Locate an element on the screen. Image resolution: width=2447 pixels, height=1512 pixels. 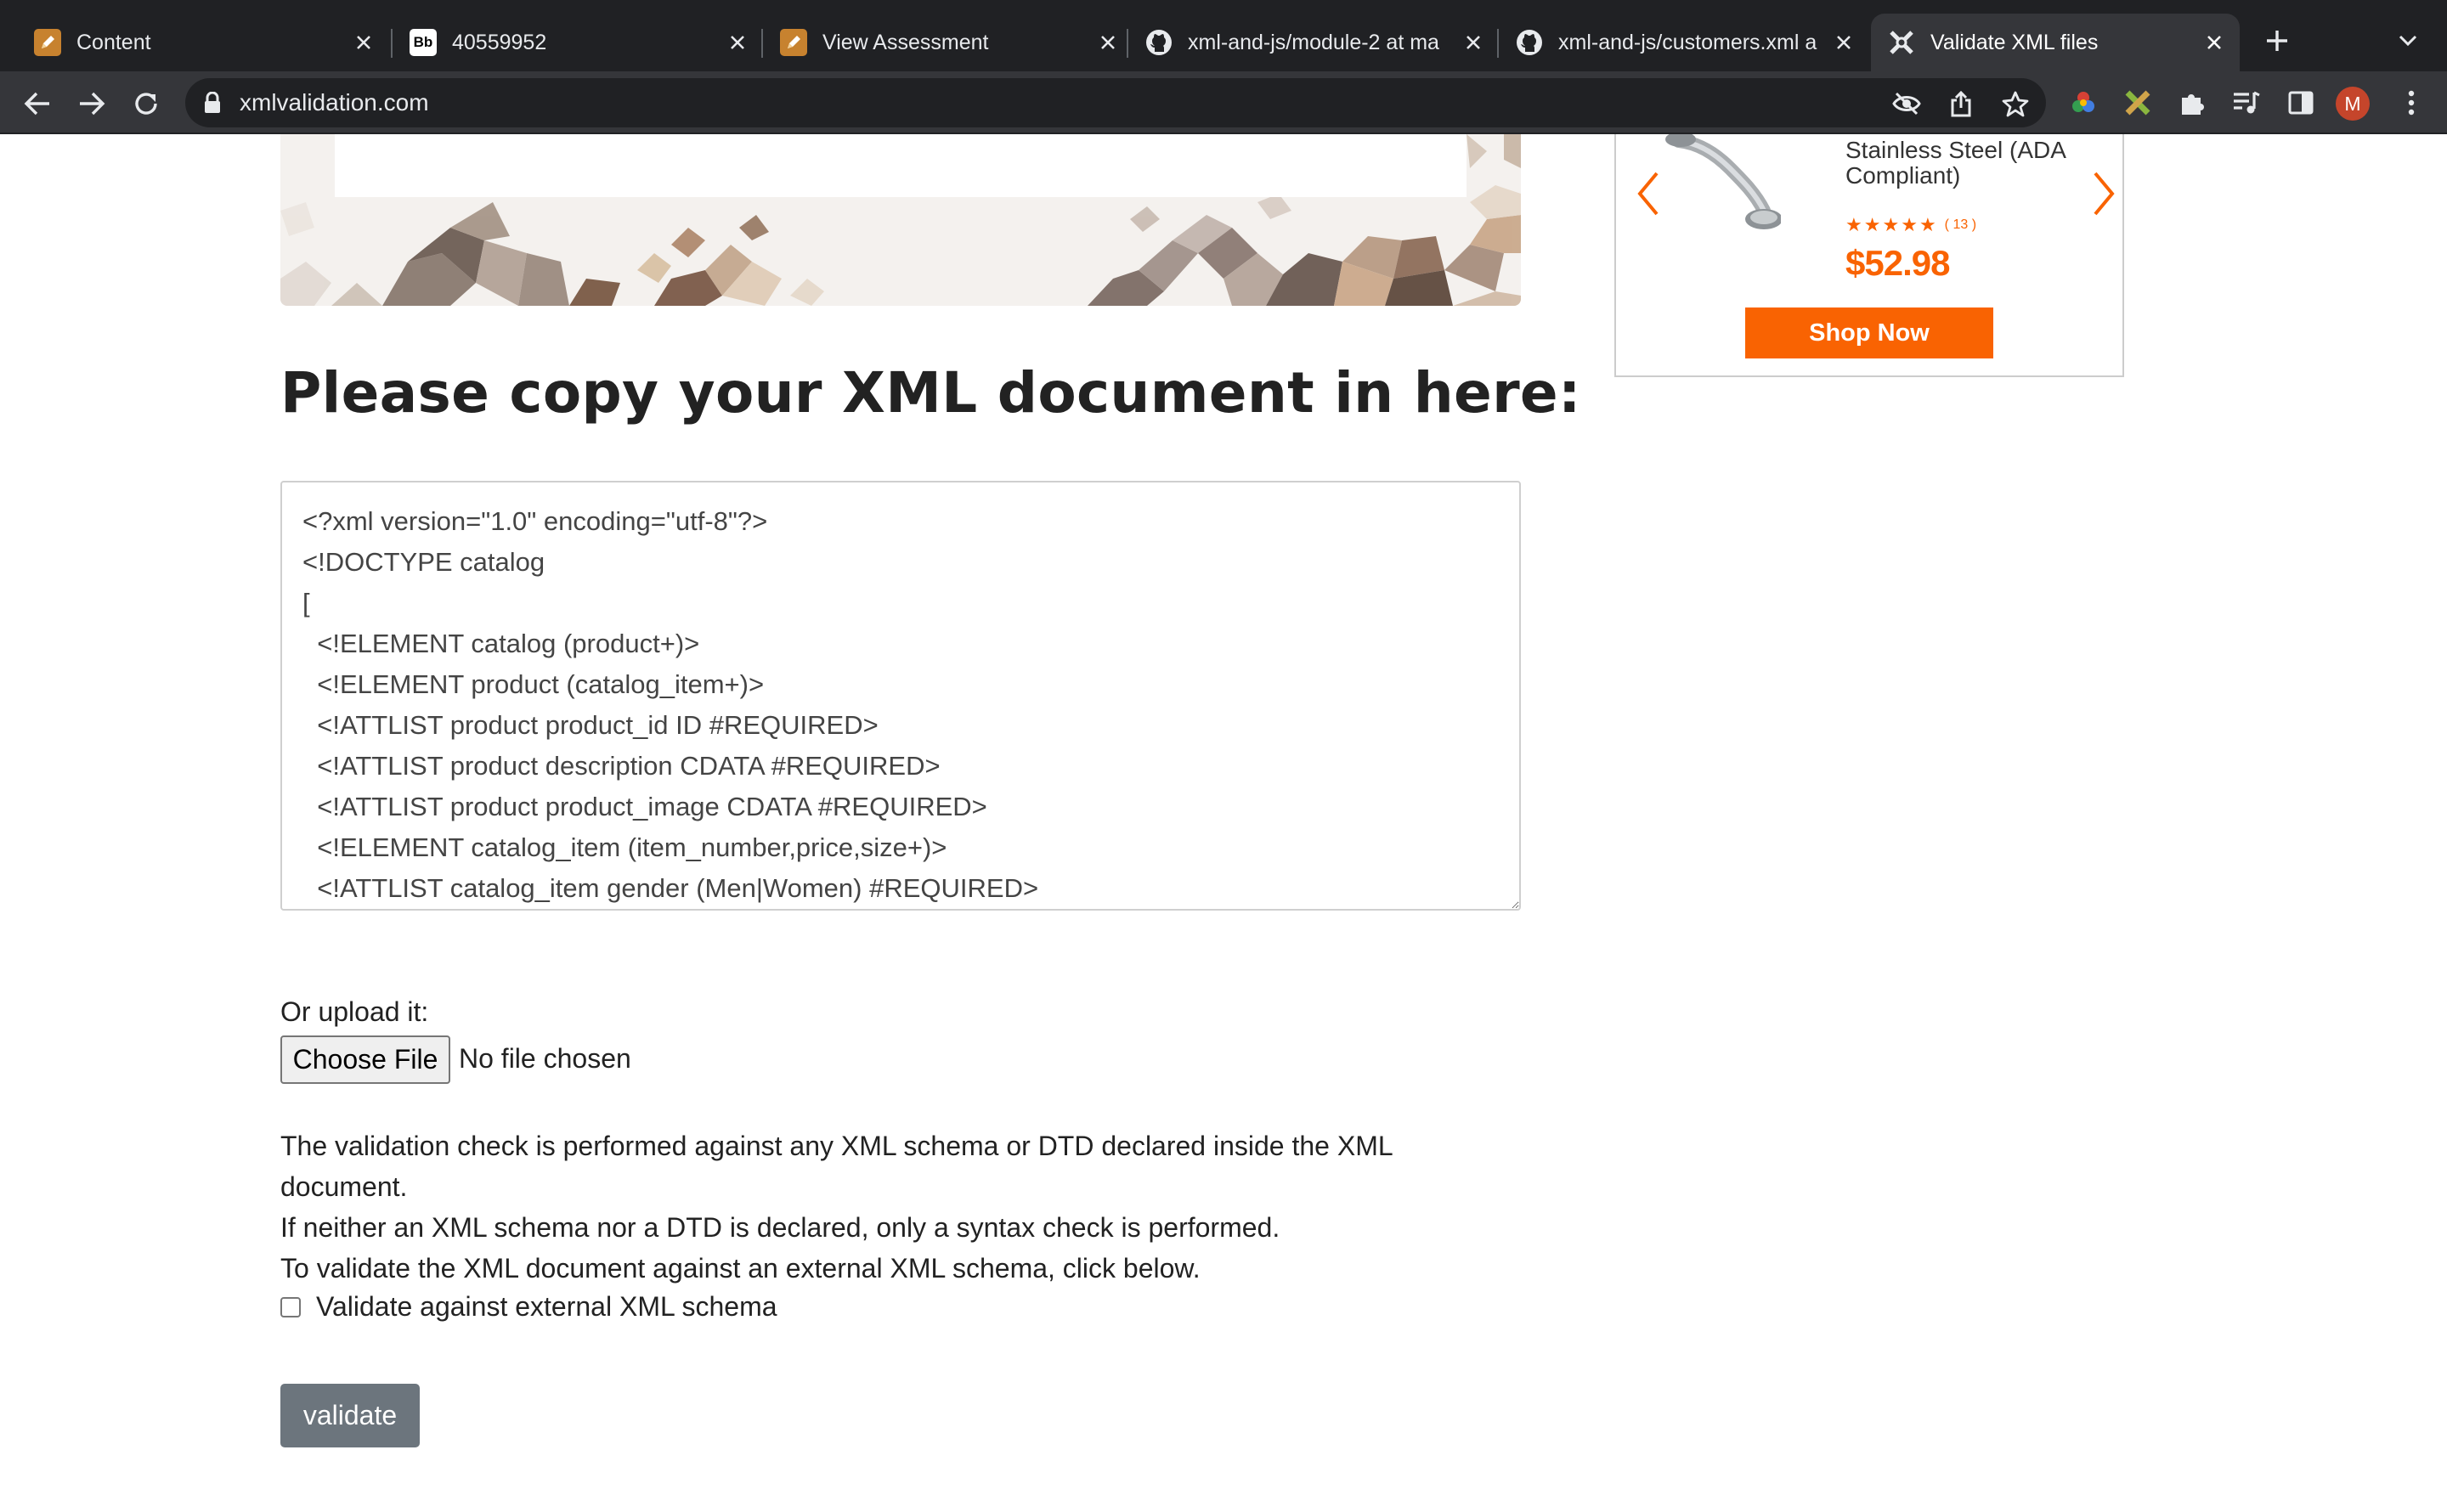
file-status-text: No file chosen is located at coordinates (545, 1058).